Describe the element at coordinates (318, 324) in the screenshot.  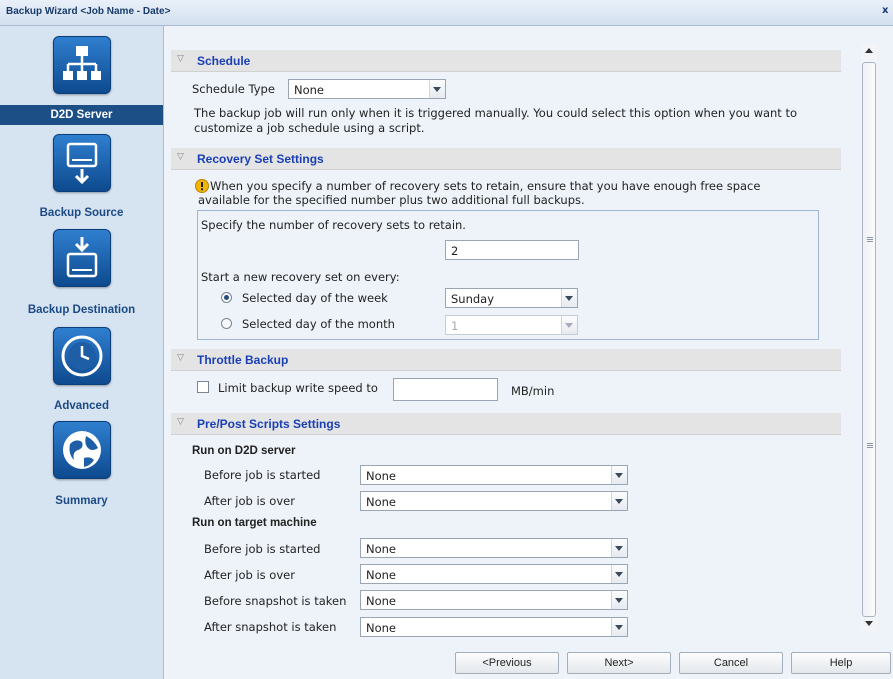
I see `day-of-month-label: Selected day of the month` at that location.